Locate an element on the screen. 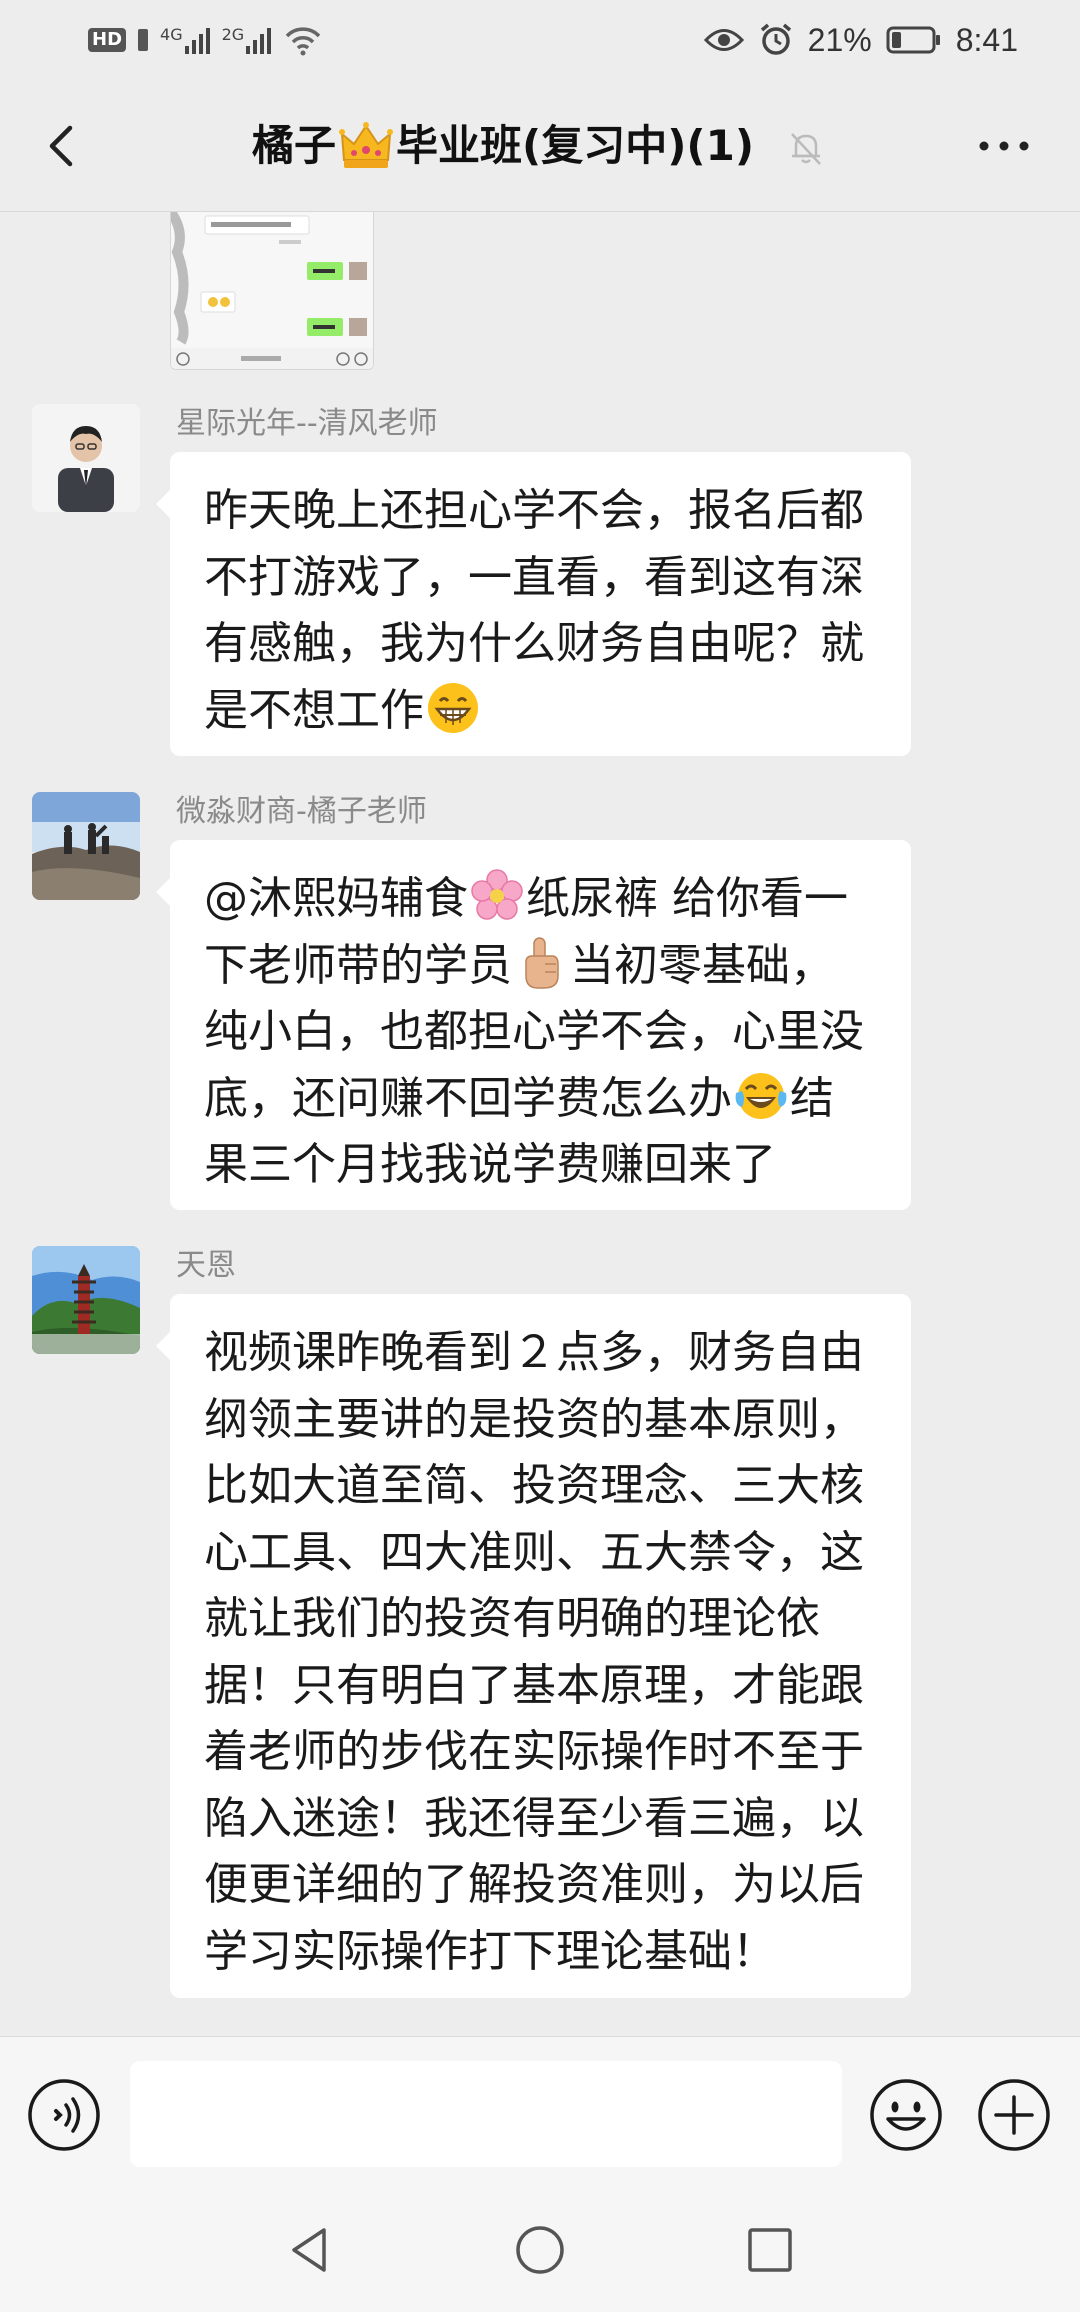  message-line: 心工具、四大准则、五大禁令，这 is located at coordinates (534, 1552).